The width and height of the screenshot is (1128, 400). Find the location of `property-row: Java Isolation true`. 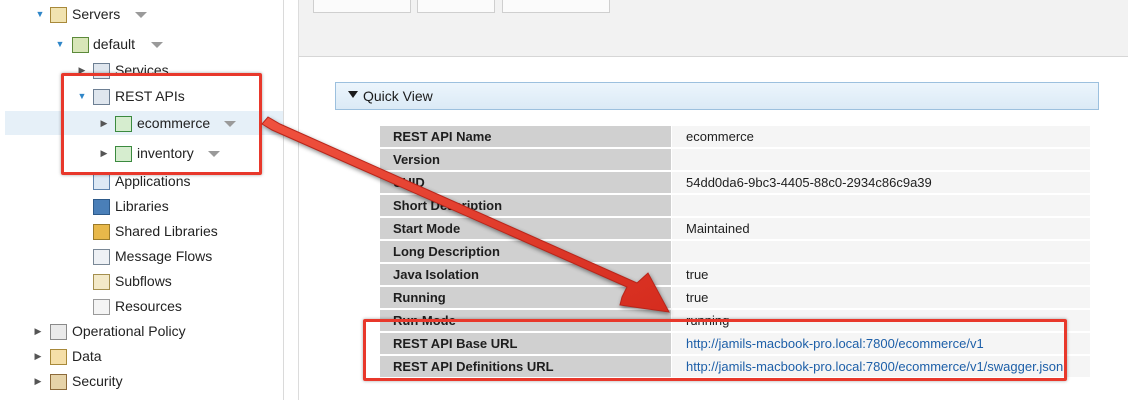

property-row: Java Isolation true is located at coordinates (735, 275).